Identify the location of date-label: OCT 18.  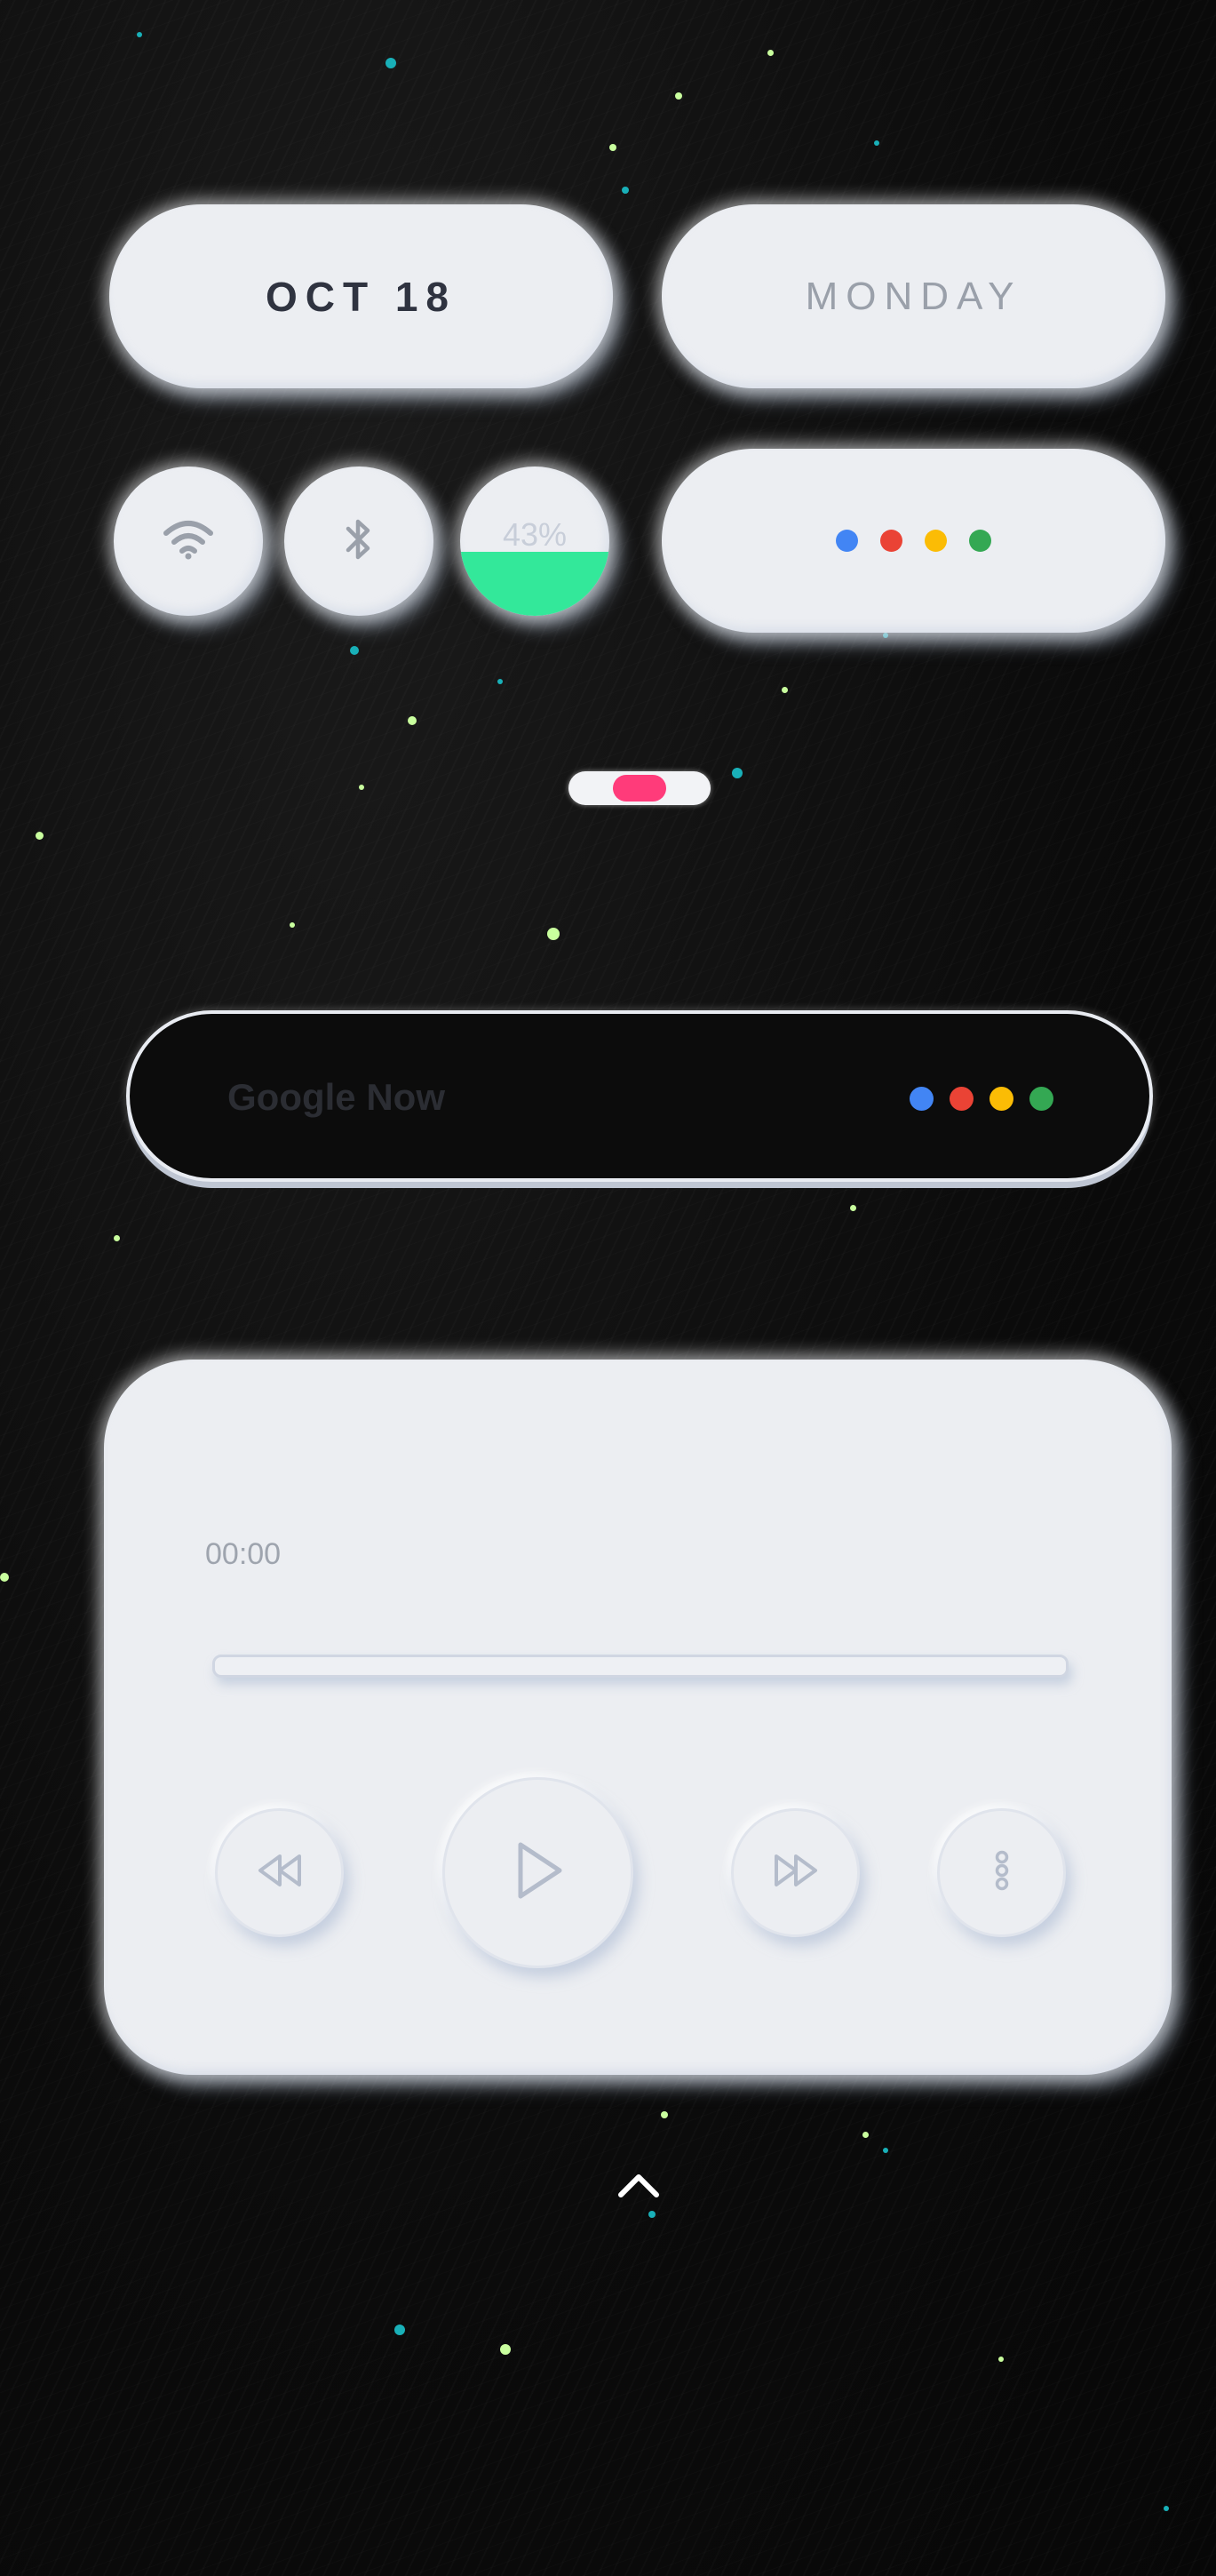
(361, 296).